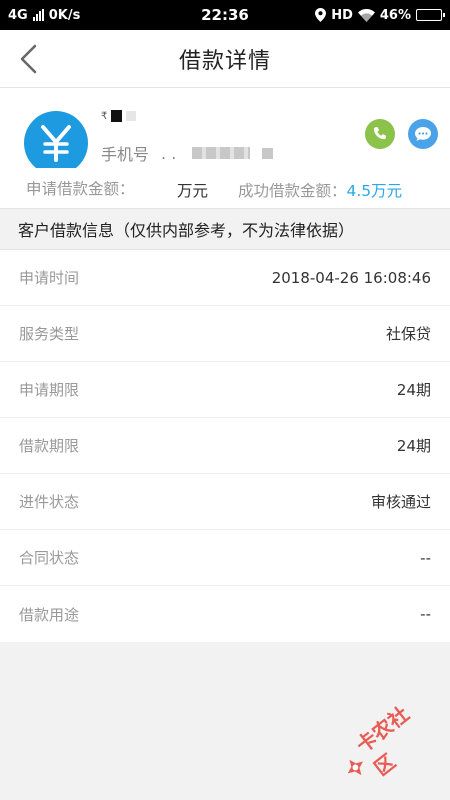 The image size is (450, 800). I want to click on phone-line: 手机号 . ., so click(187, 153).